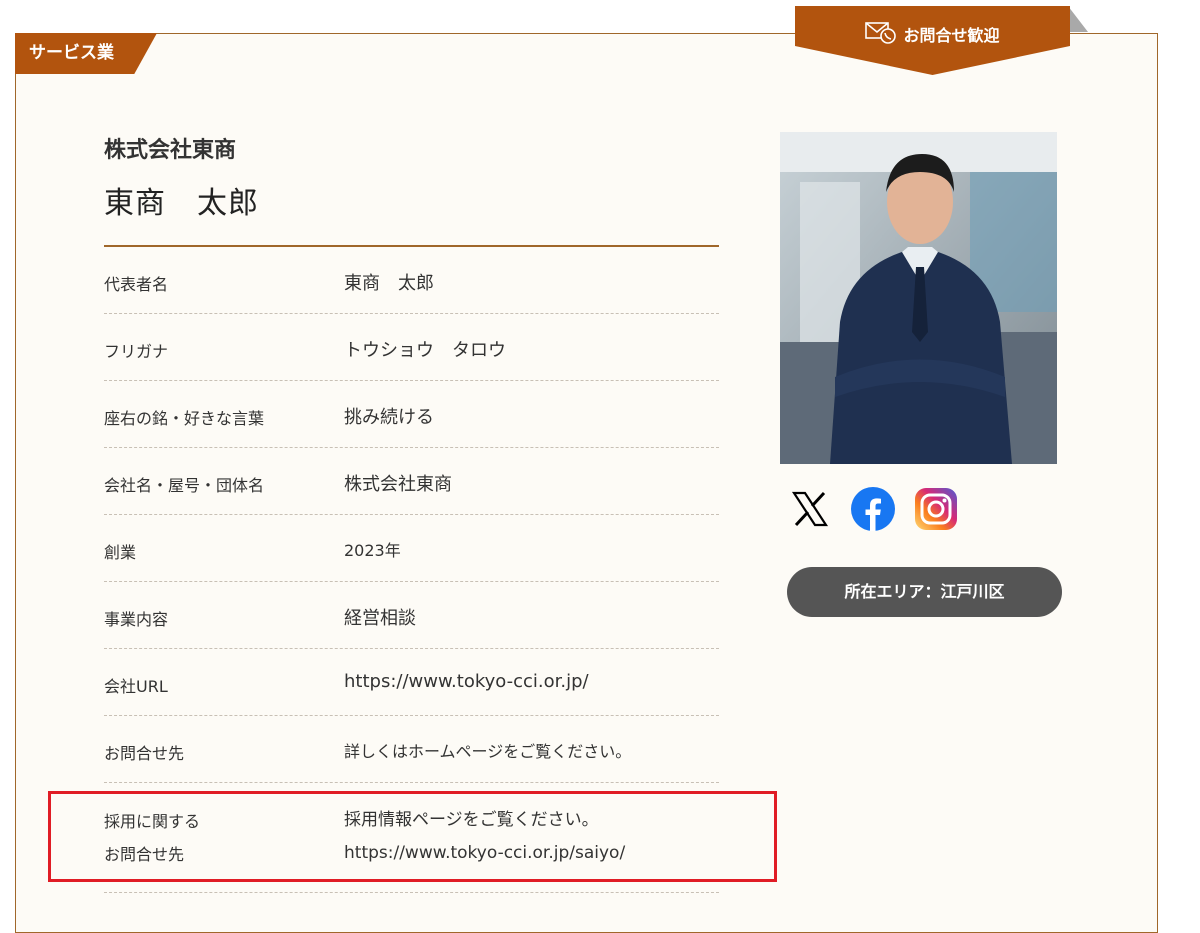 The image size is (1200, 933). I want to click on ribbon-fold, so click(1078, 19).